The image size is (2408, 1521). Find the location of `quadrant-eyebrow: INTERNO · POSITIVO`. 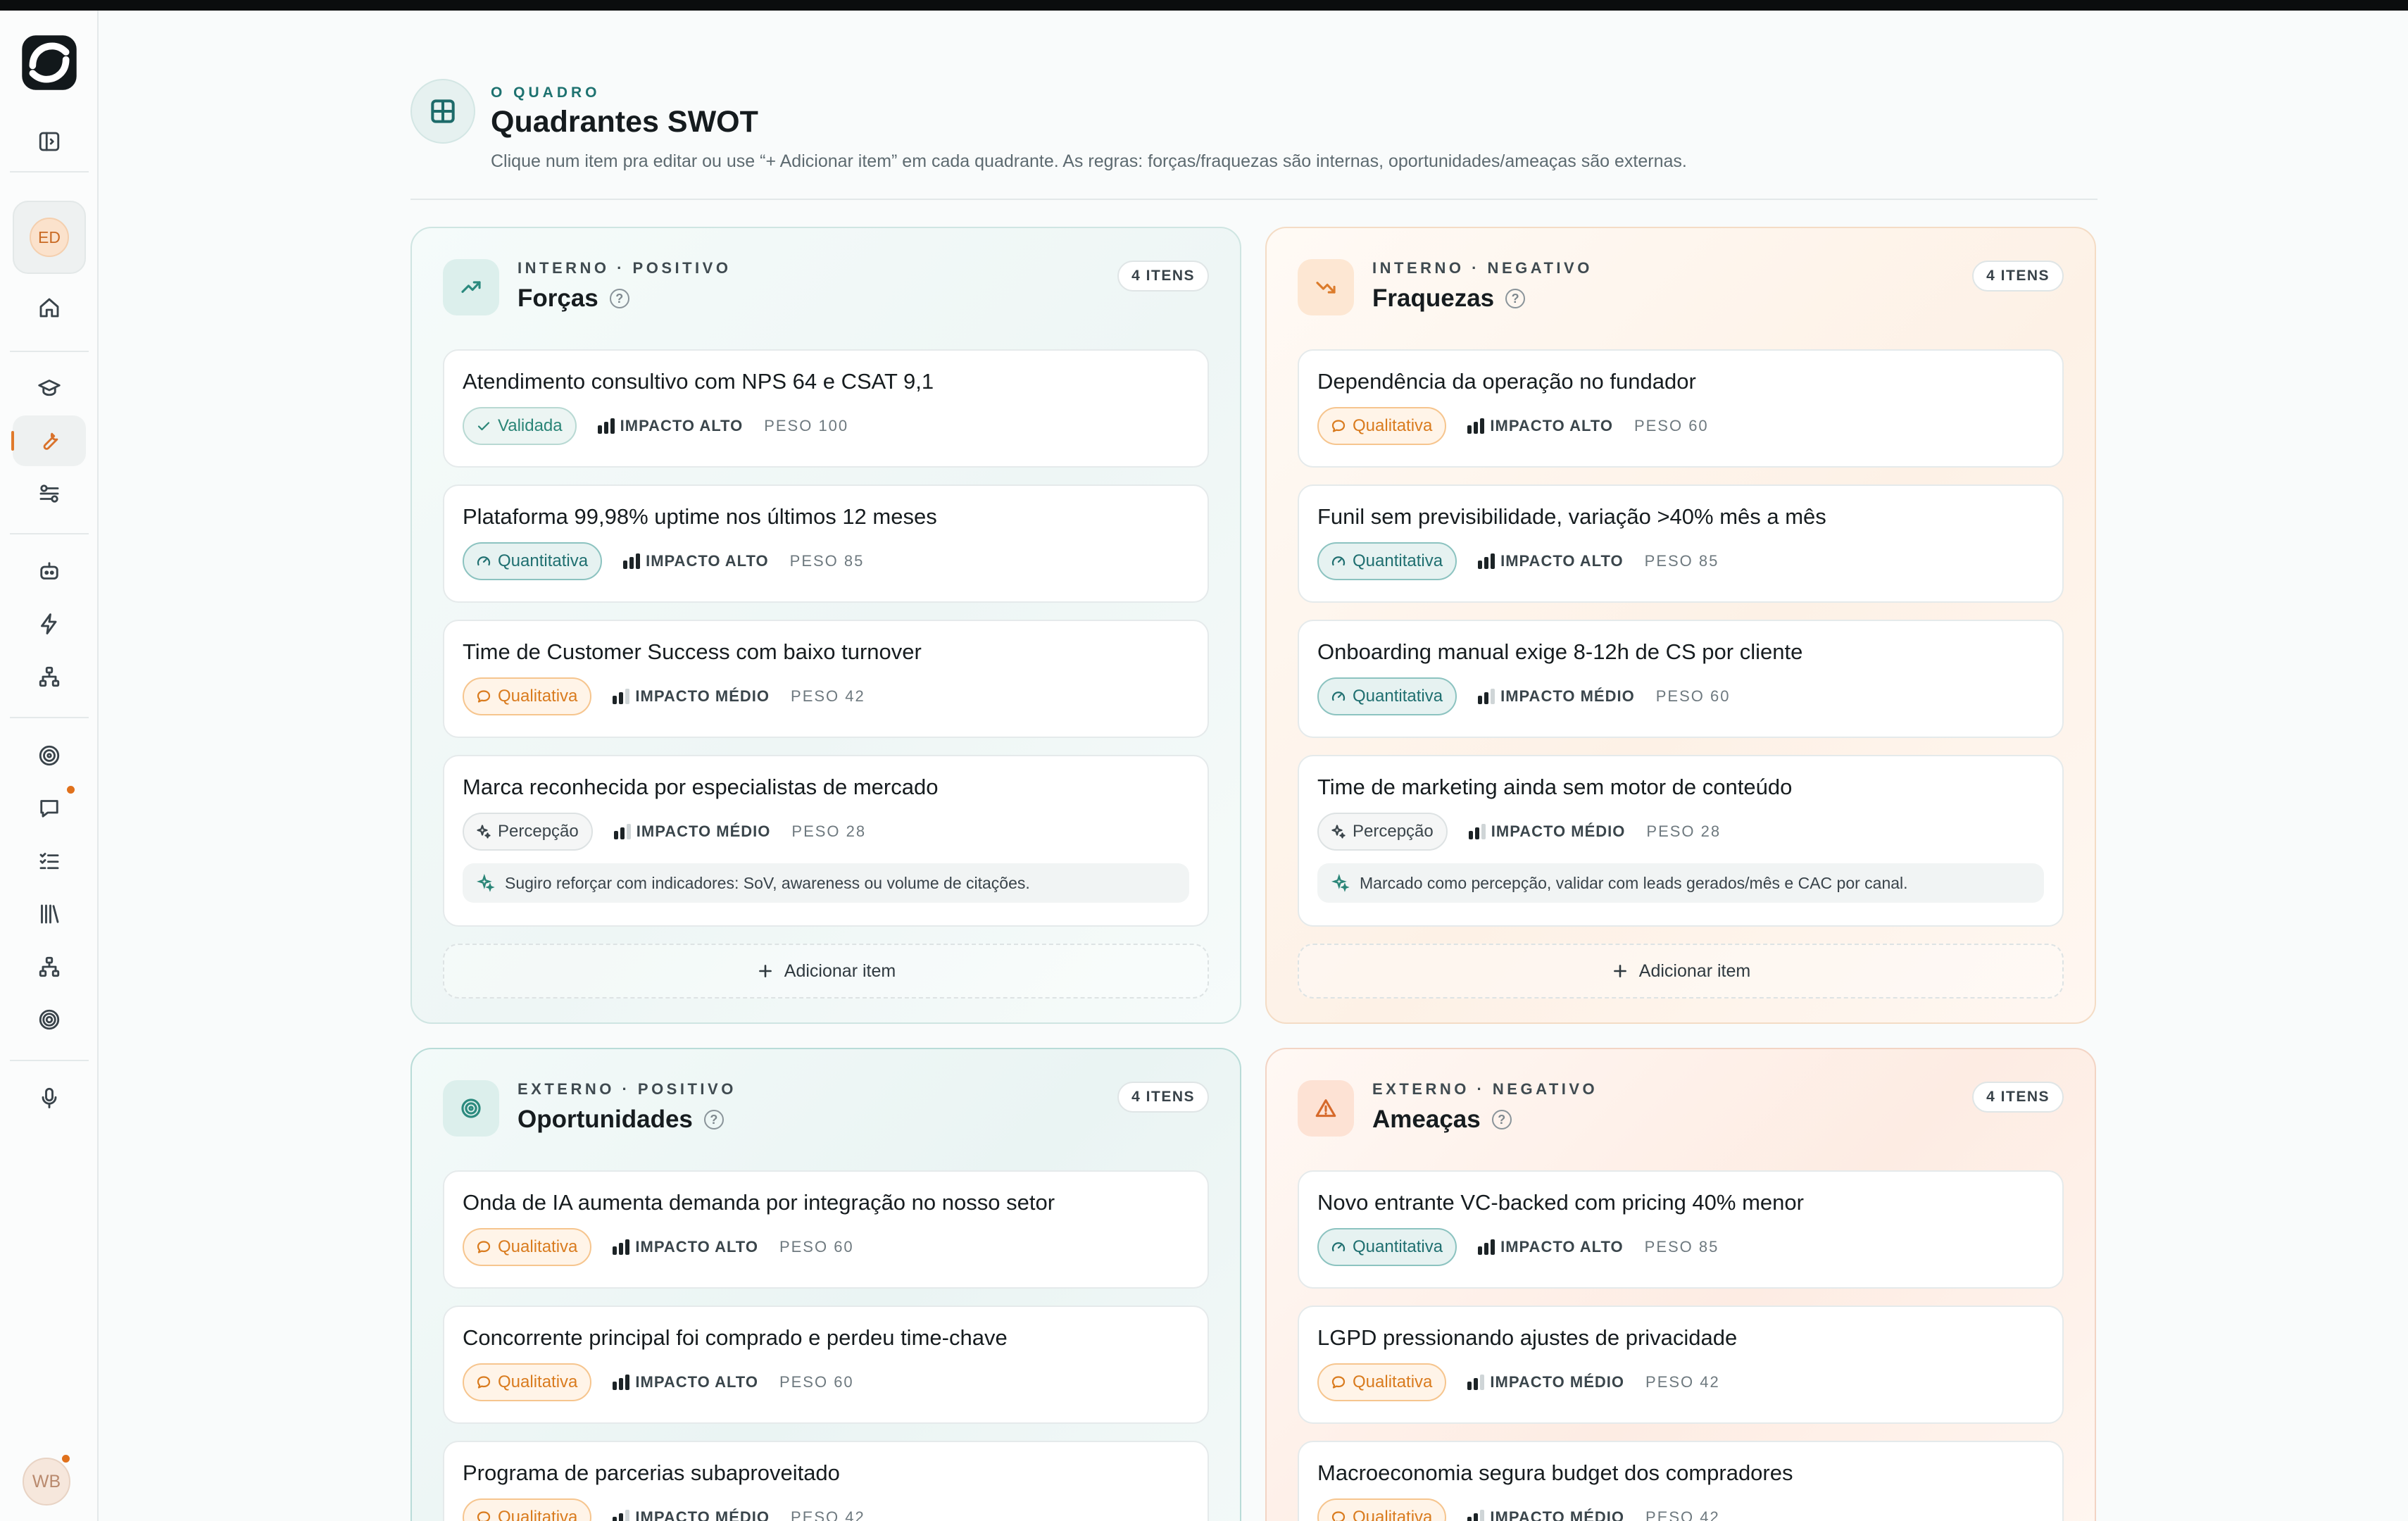

quadrant-eyebrow: INTERNO · POSITIVO is located at coordinates (625, 268).